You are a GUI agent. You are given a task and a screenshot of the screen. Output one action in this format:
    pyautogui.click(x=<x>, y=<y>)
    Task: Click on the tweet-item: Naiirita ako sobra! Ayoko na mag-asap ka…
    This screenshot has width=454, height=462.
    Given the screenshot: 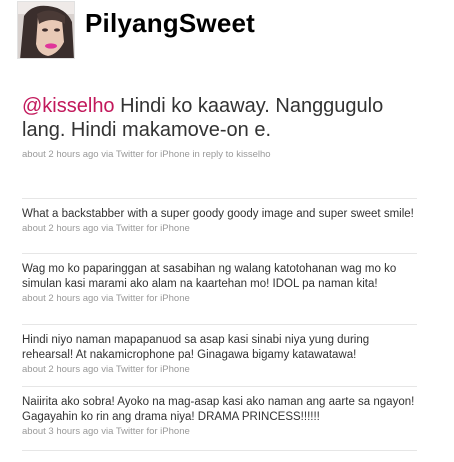 What is the action you would take?
    pyautogui.click(x=219, y=416)
    